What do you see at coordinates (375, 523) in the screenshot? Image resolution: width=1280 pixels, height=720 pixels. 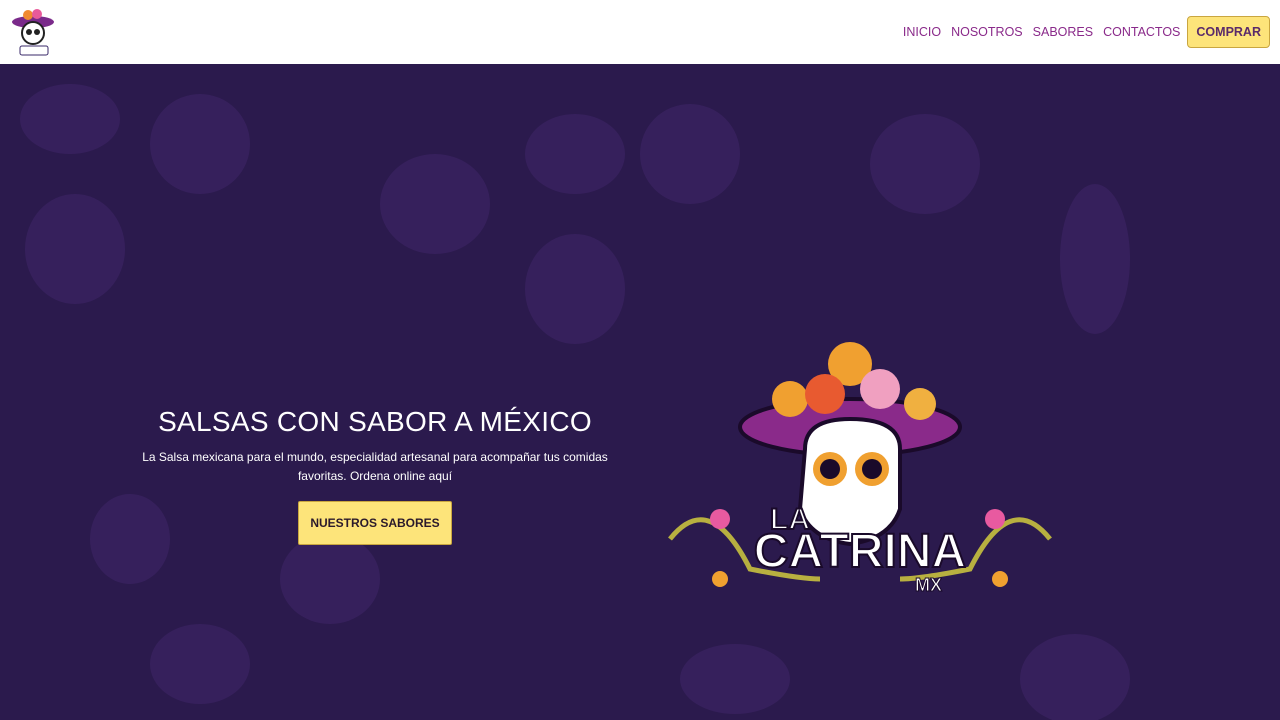 I see `nuestros-sabores-button: NUESTROS SABORES` at bounding box center [375, 523].